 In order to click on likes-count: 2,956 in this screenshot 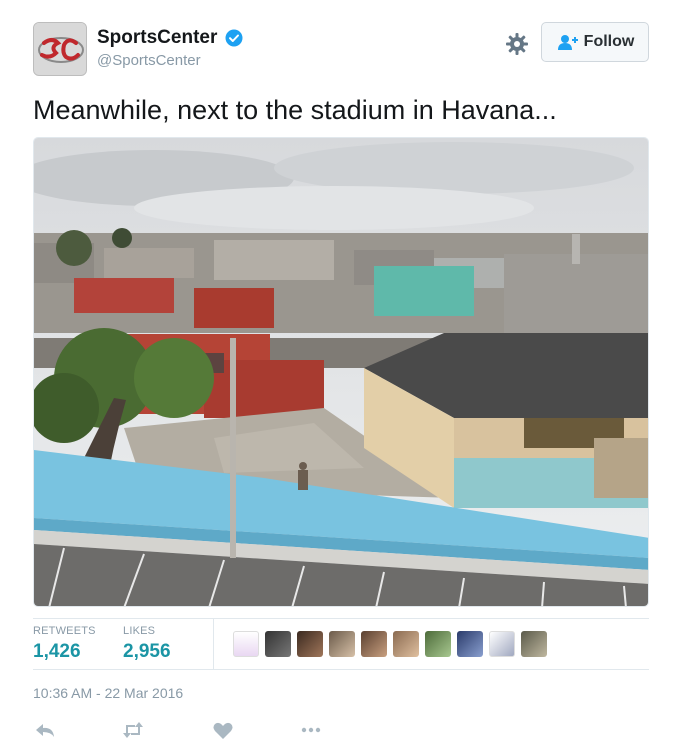, I will do `click(147, 651)`.